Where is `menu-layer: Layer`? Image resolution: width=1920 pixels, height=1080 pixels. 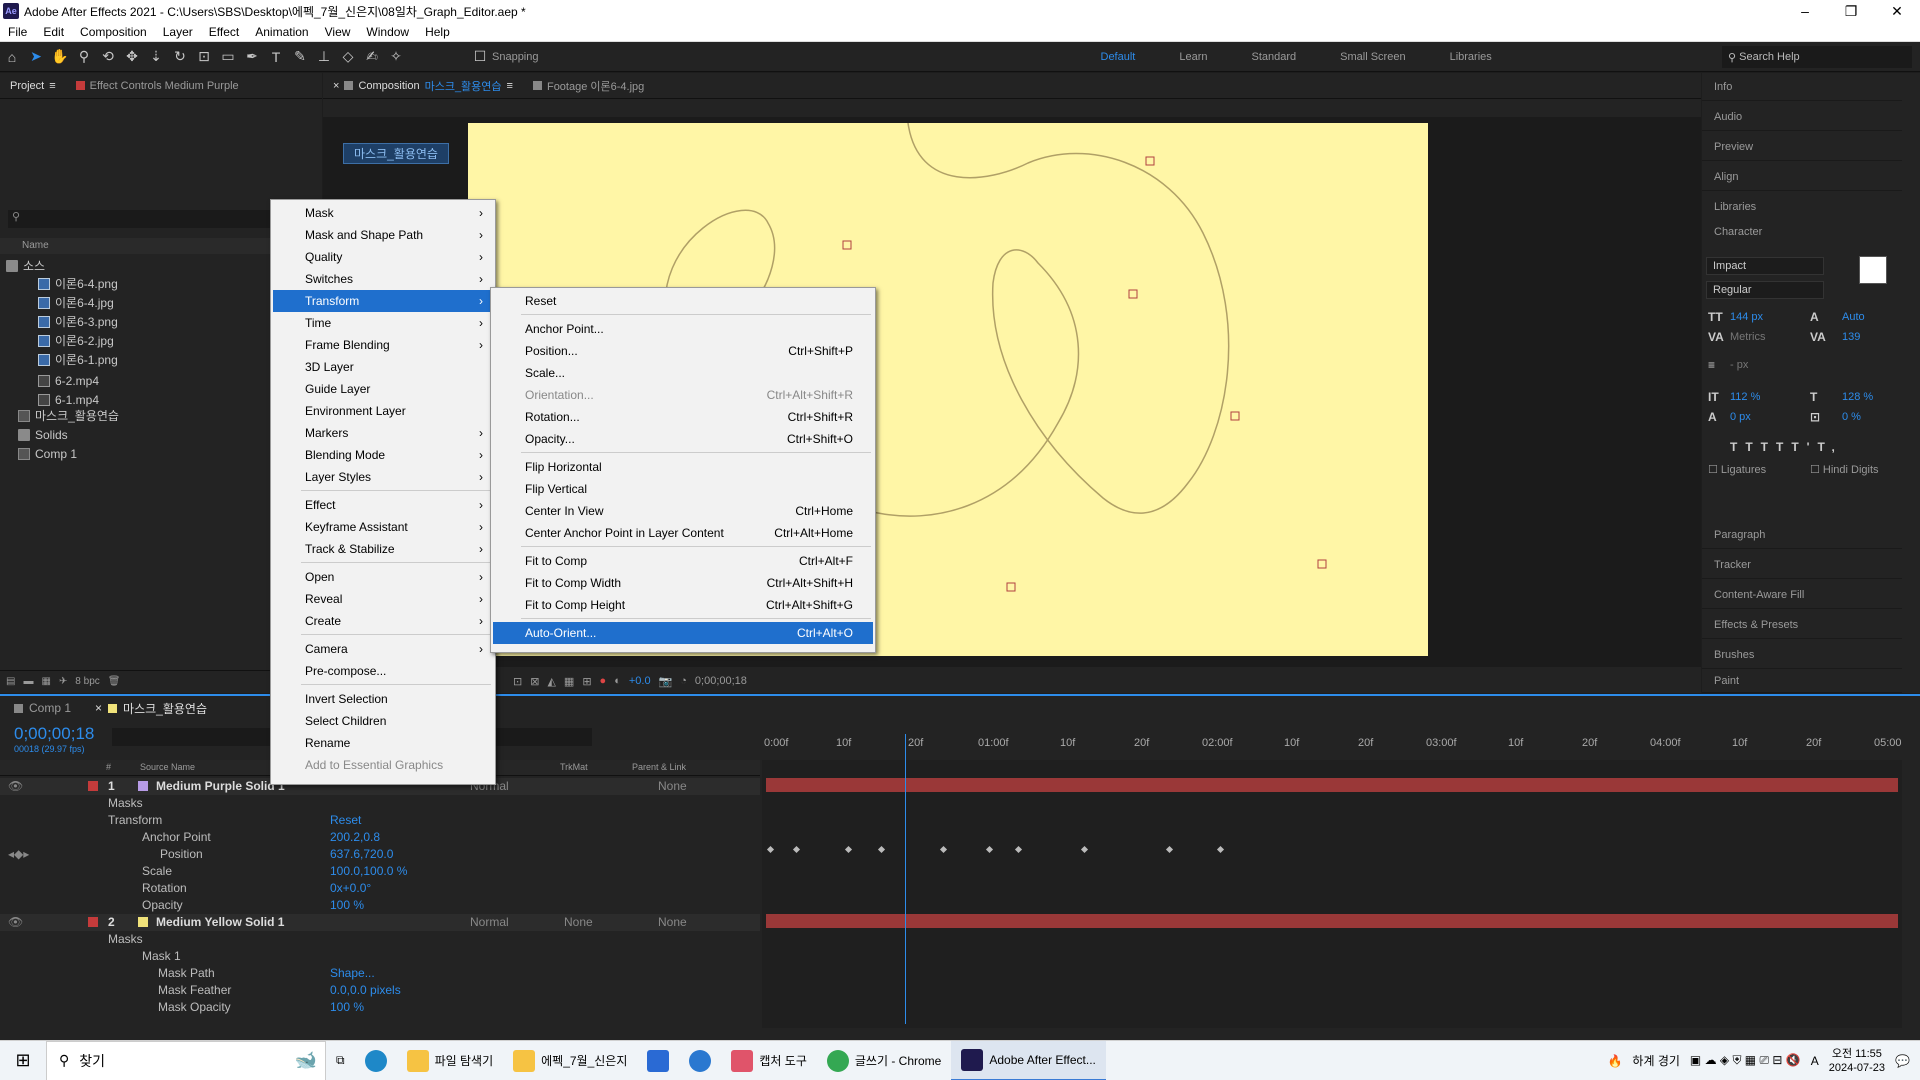
menu-layer: Layer is located at coordinates (178, 32).